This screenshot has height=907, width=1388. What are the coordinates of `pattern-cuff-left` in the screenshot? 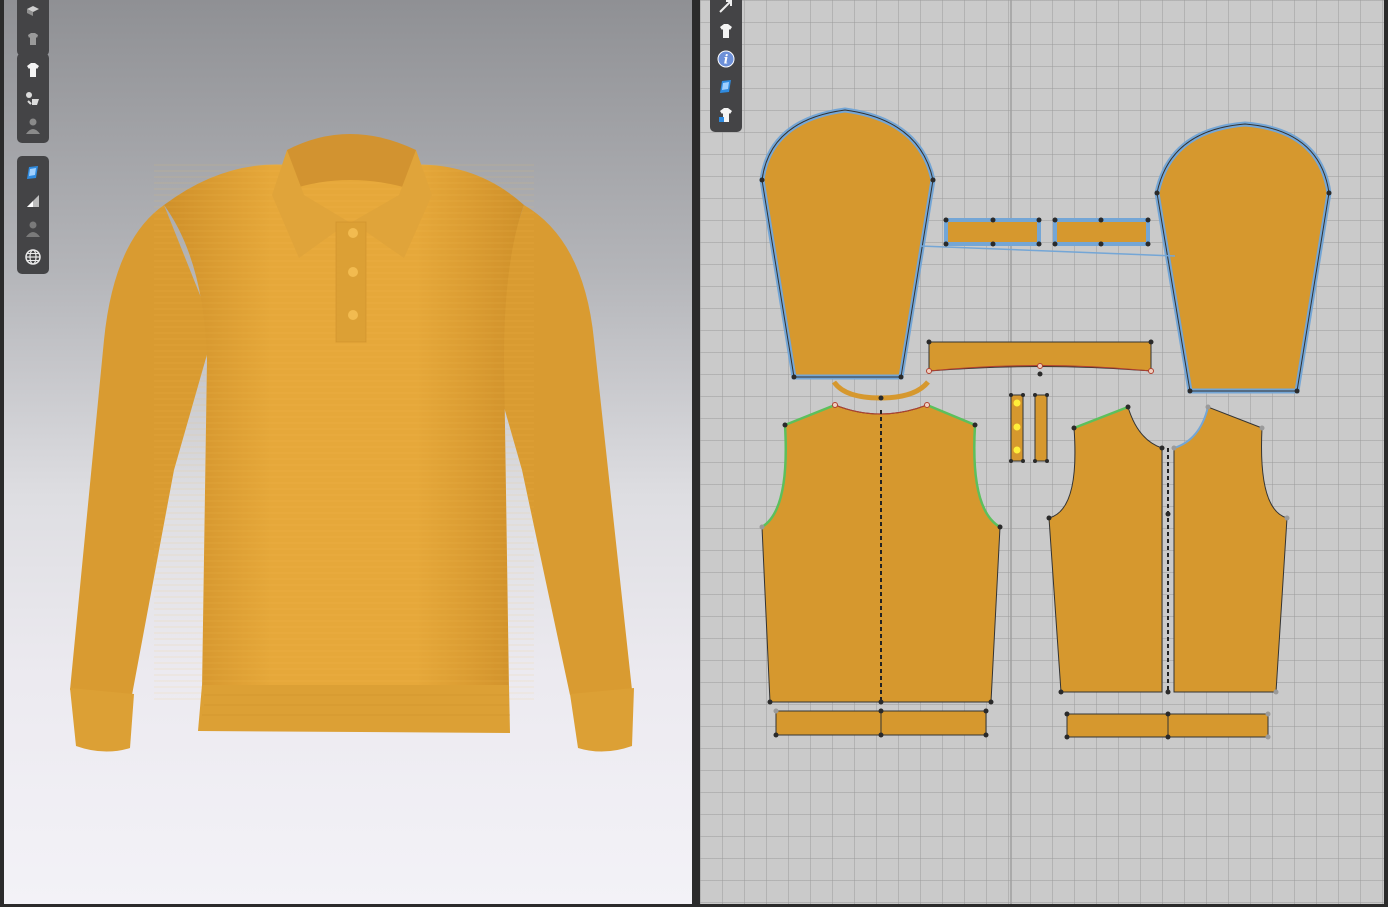 It's located at (992, 232).